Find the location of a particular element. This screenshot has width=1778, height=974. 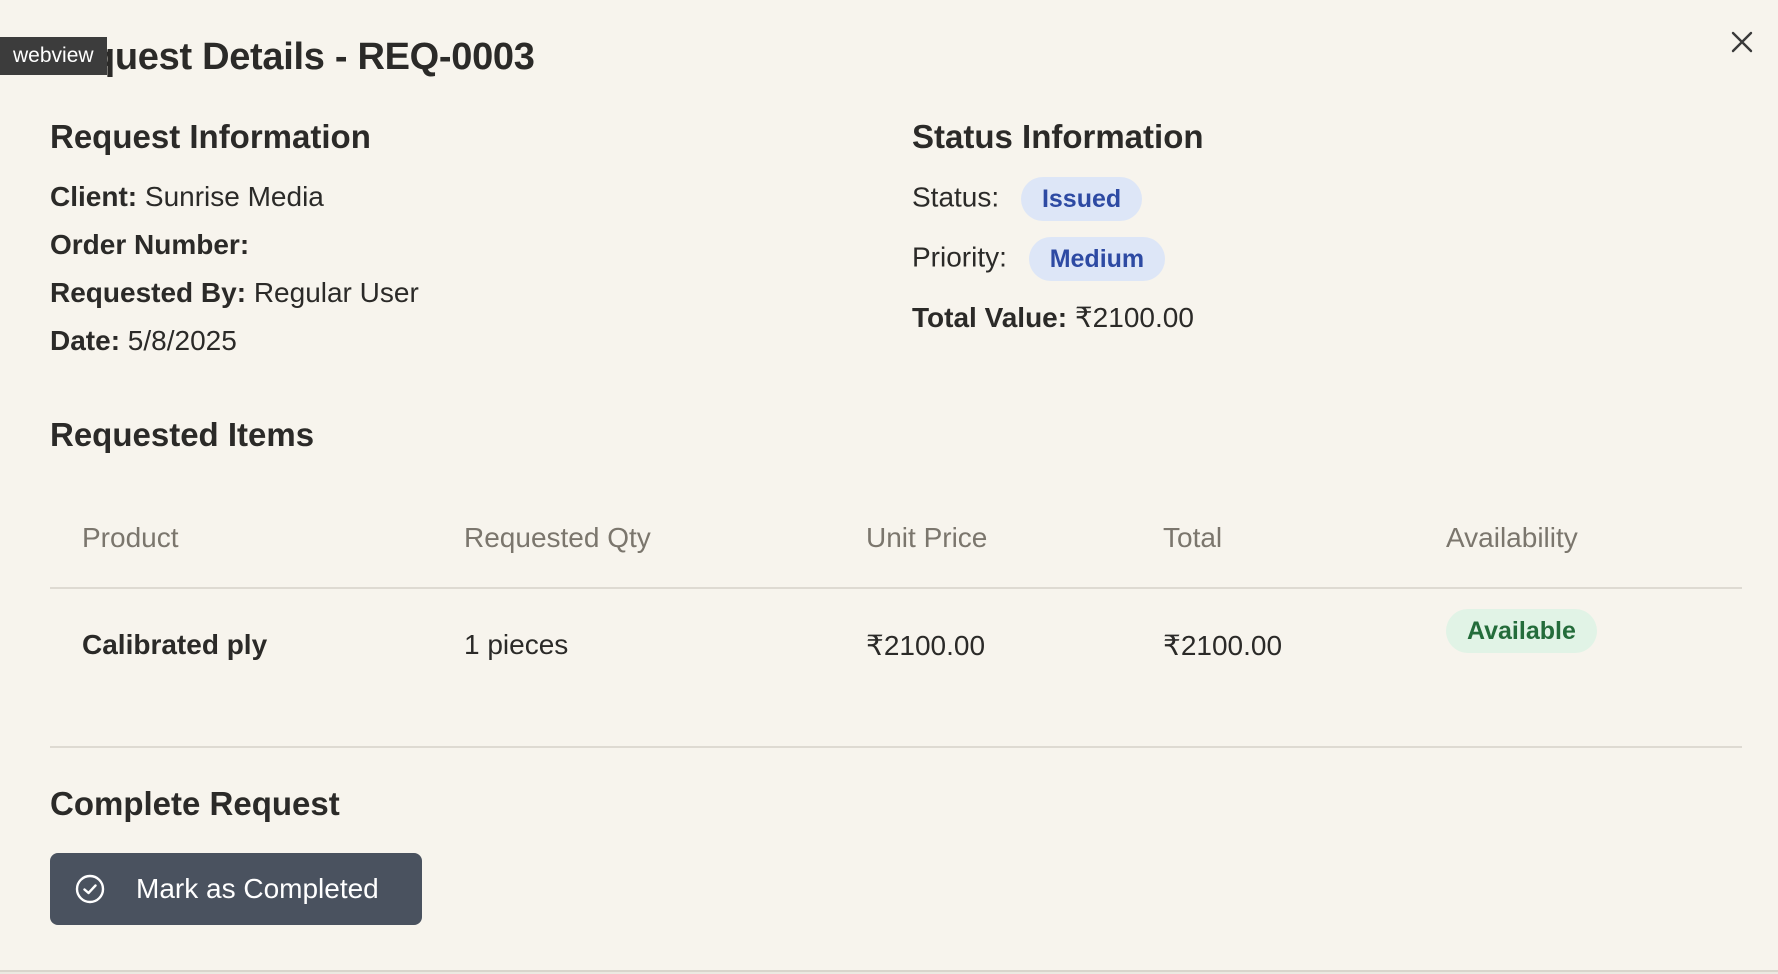

availability-badge: Available is located at coordinates (1521, 631).